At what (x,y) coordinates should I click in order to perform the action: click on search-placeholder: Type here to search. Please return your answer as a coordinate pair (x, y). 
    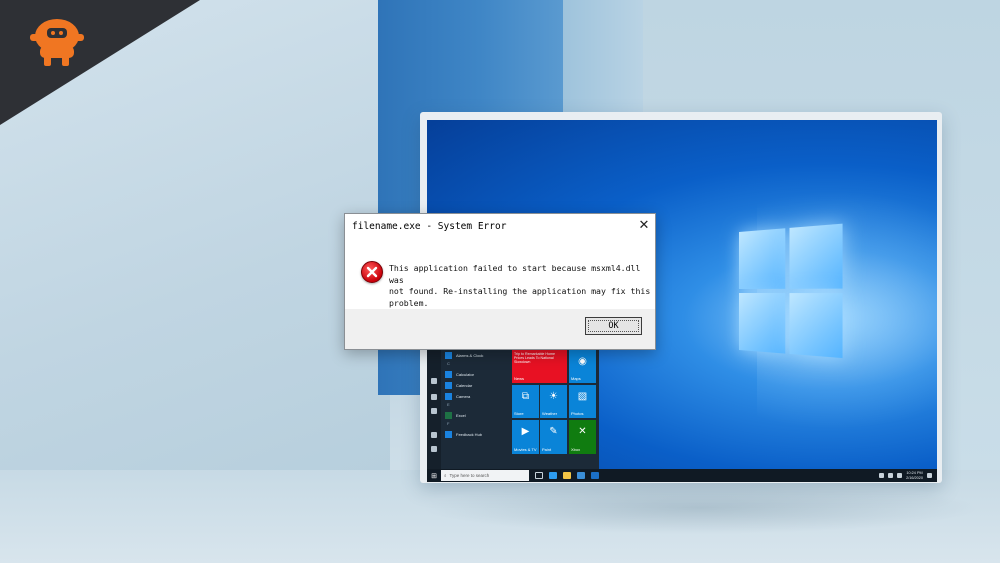
    Looking at the image, I should click on (469, 475).